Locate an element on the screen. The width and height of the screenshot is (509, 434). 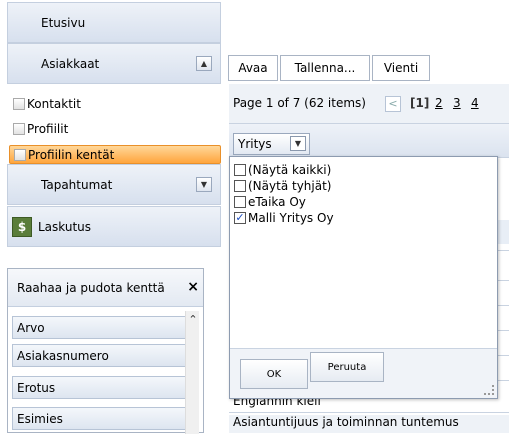
field-item-label: Asiakasnumero is located at coordinates (63, 355).